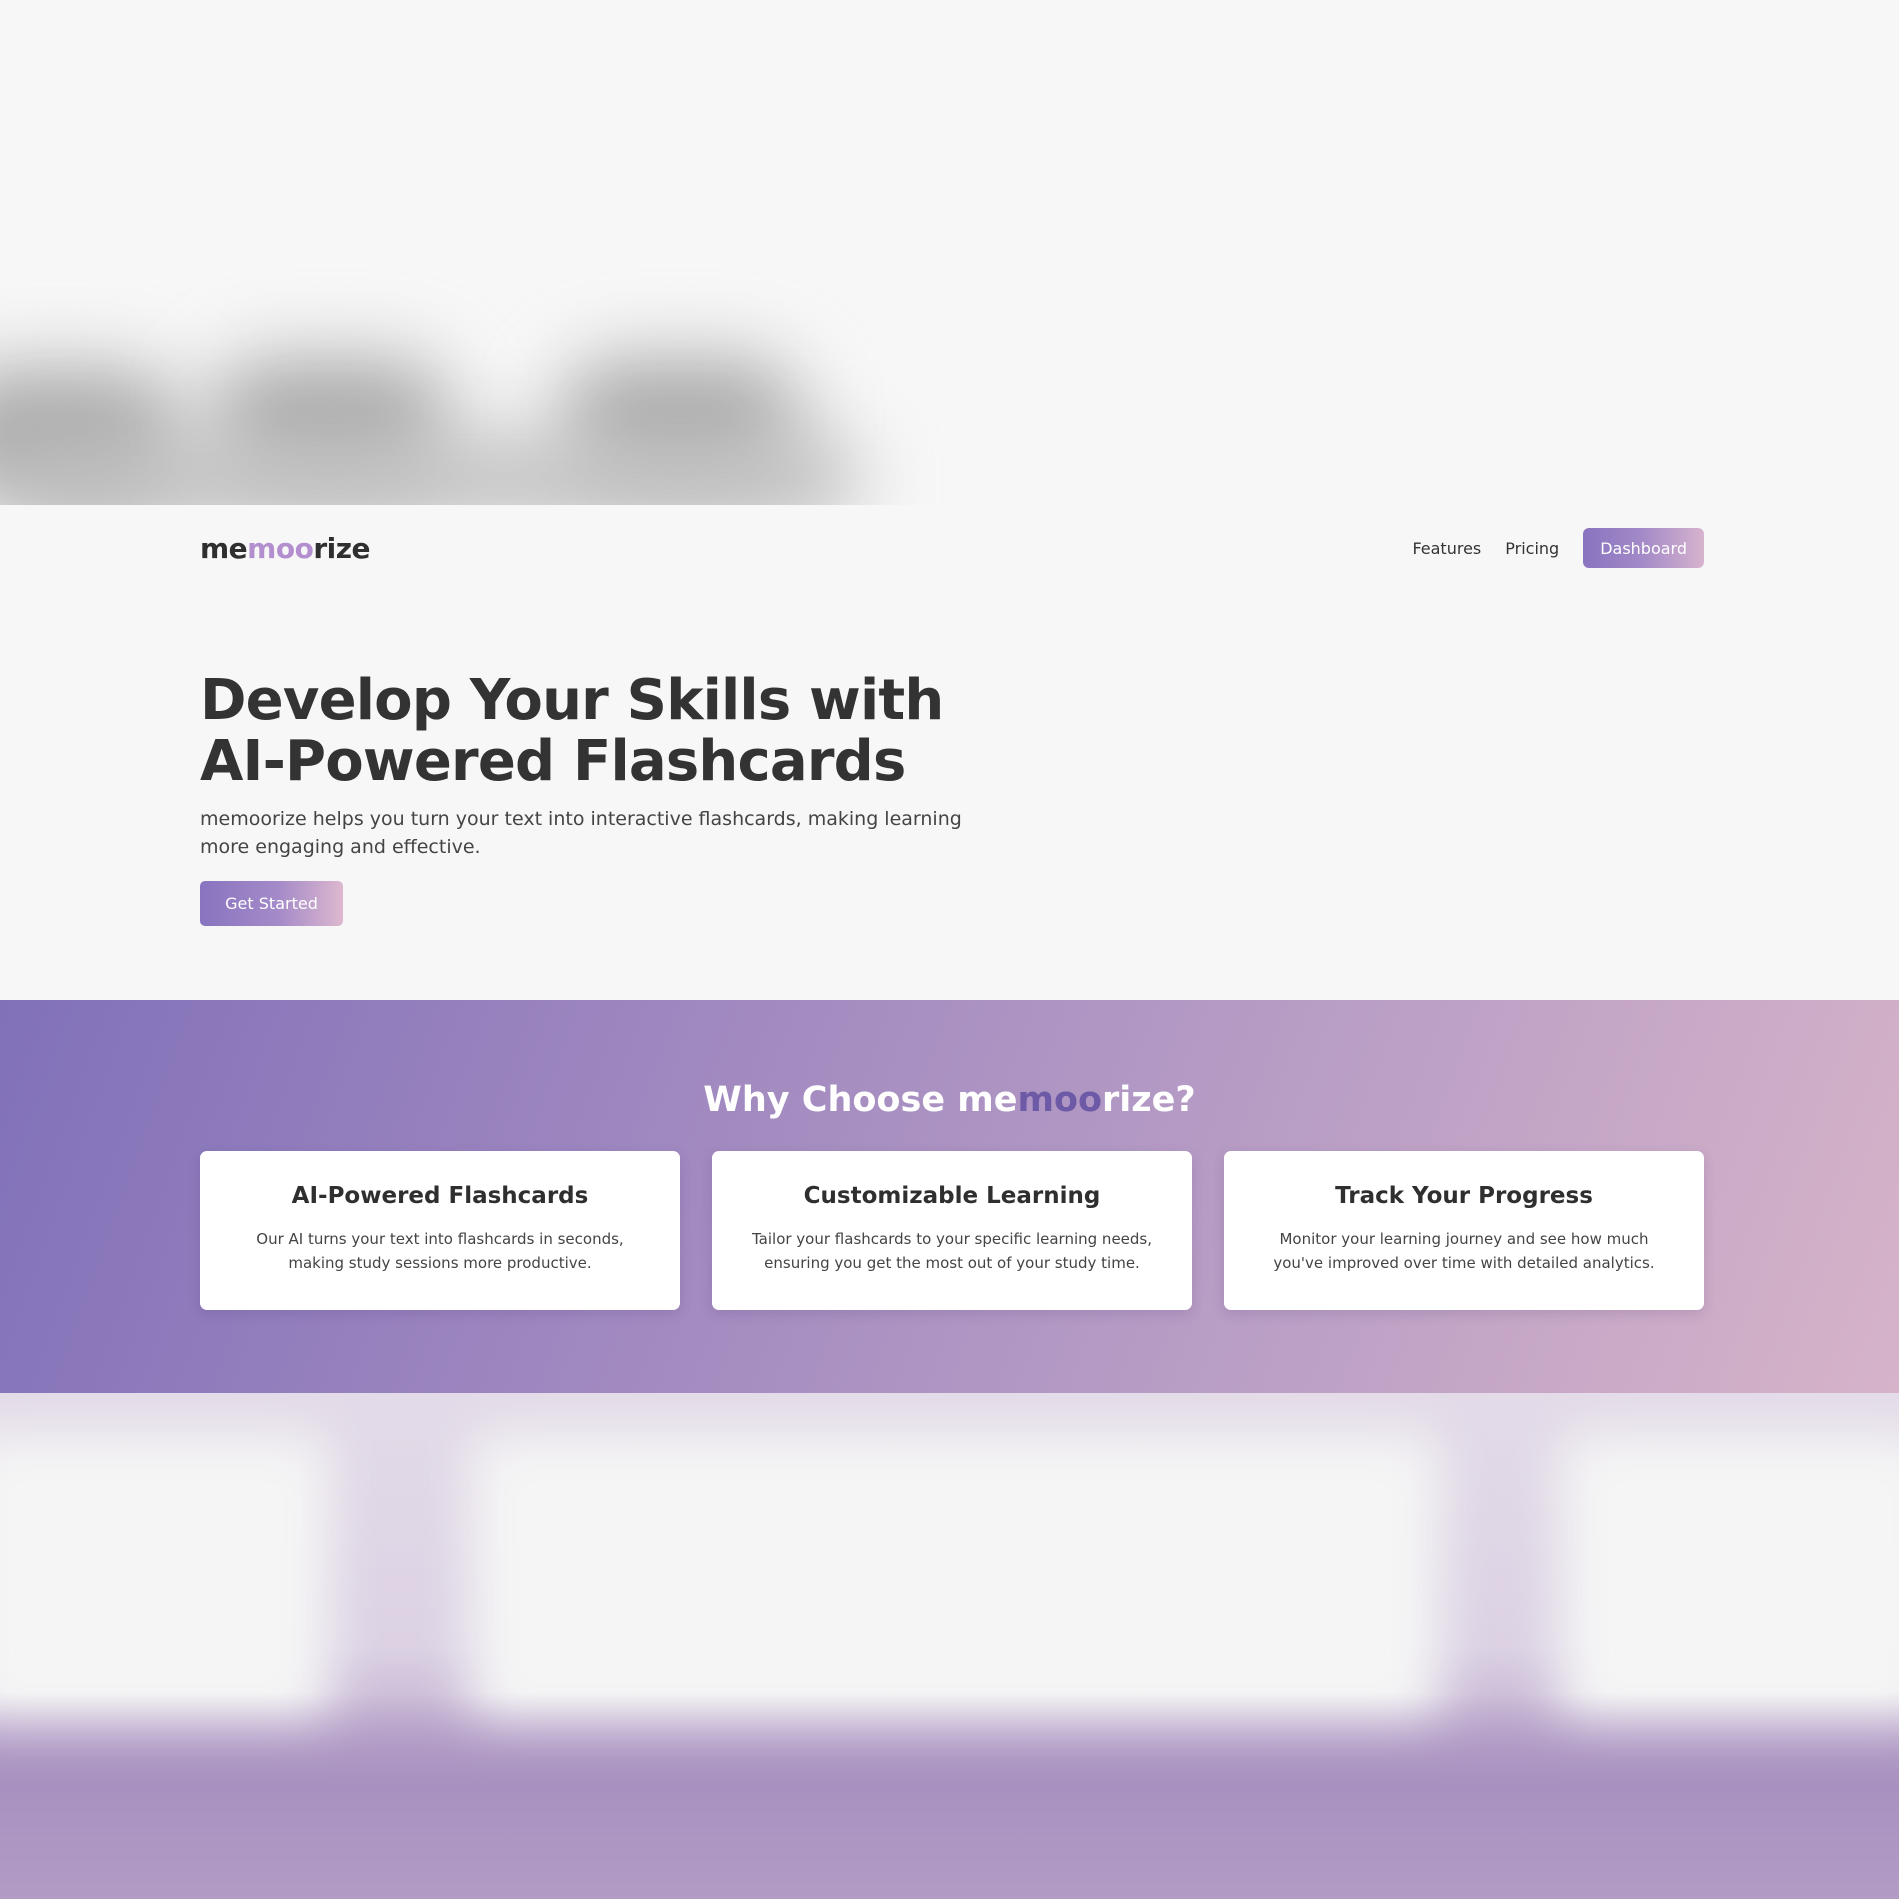  I want to click on feature-card-title: Track Your Progress, so click(1464, 1196).